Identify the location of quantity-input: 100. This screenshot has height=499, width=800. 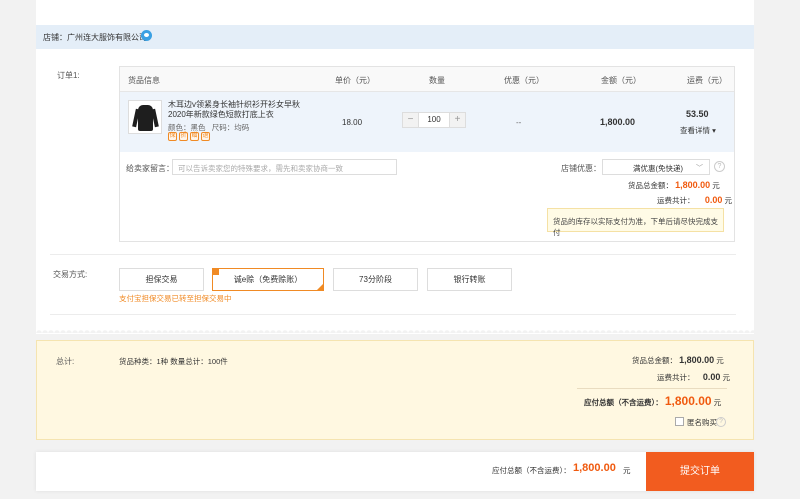
(434, 120).